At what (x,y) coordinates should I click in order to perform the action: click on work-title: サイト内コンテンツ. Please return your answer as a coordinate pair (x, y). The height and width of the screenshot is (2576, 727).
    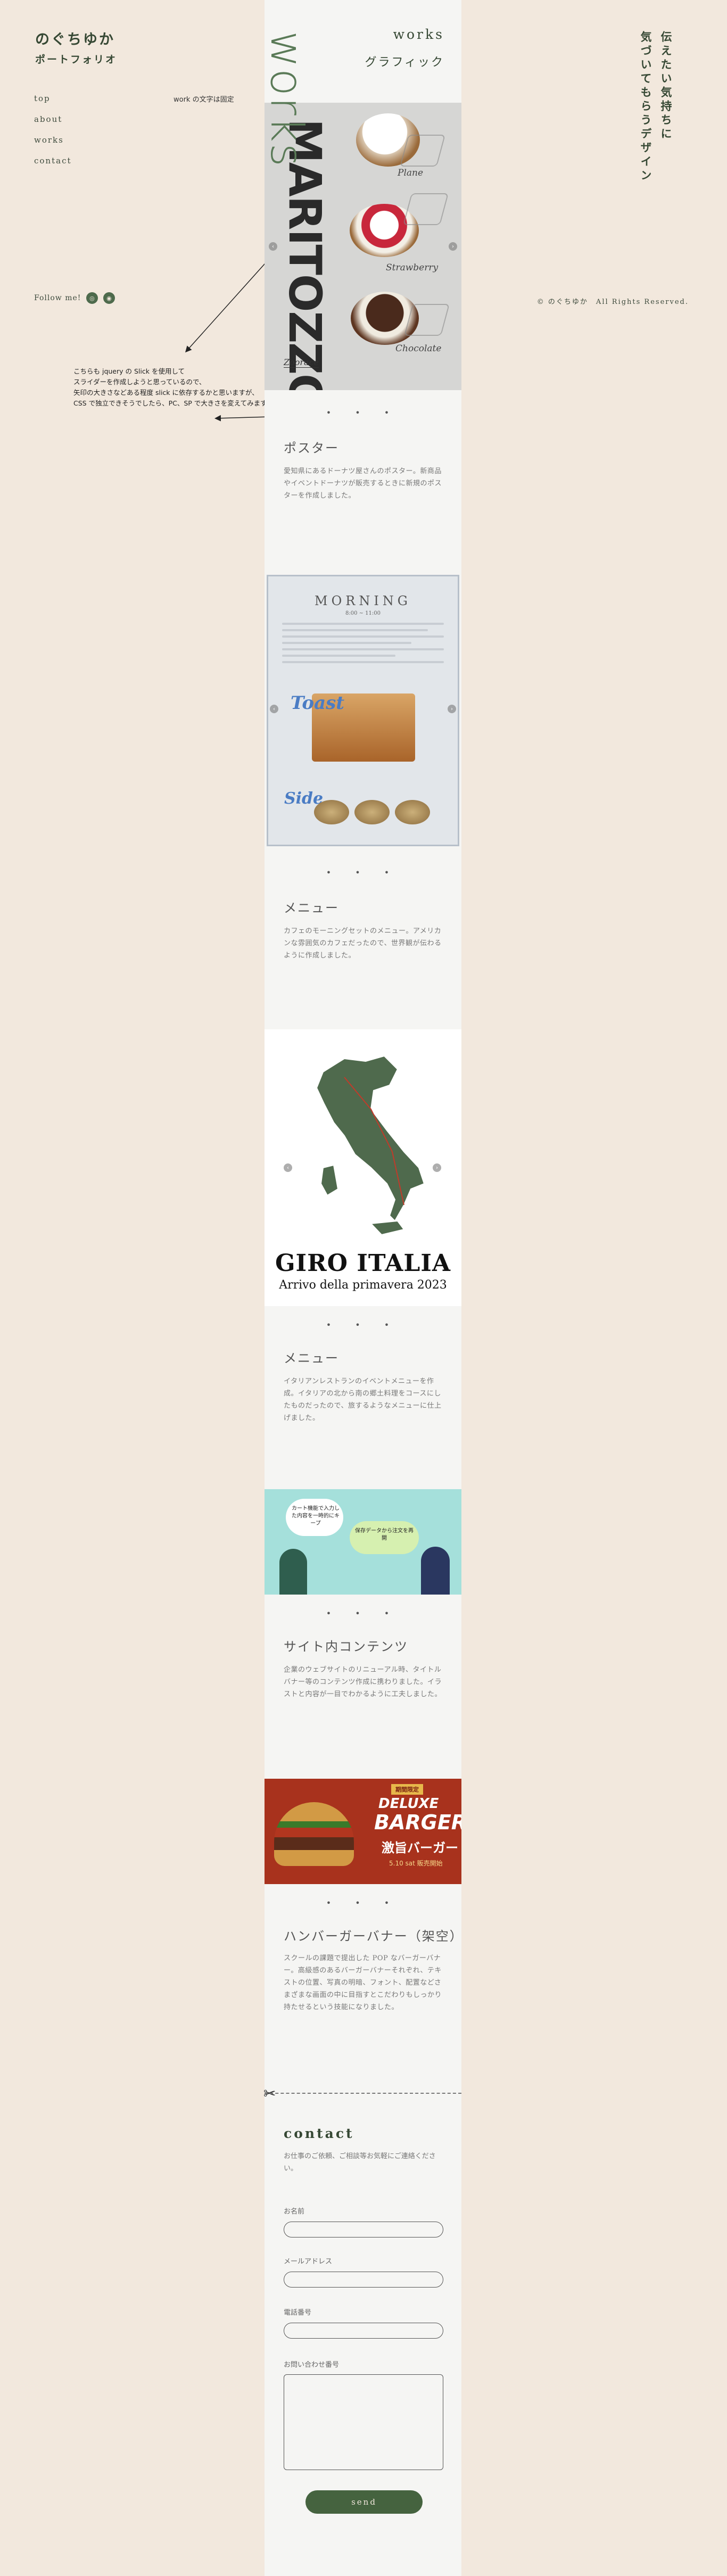
    Looking at the image, I should click on (346, 1646).